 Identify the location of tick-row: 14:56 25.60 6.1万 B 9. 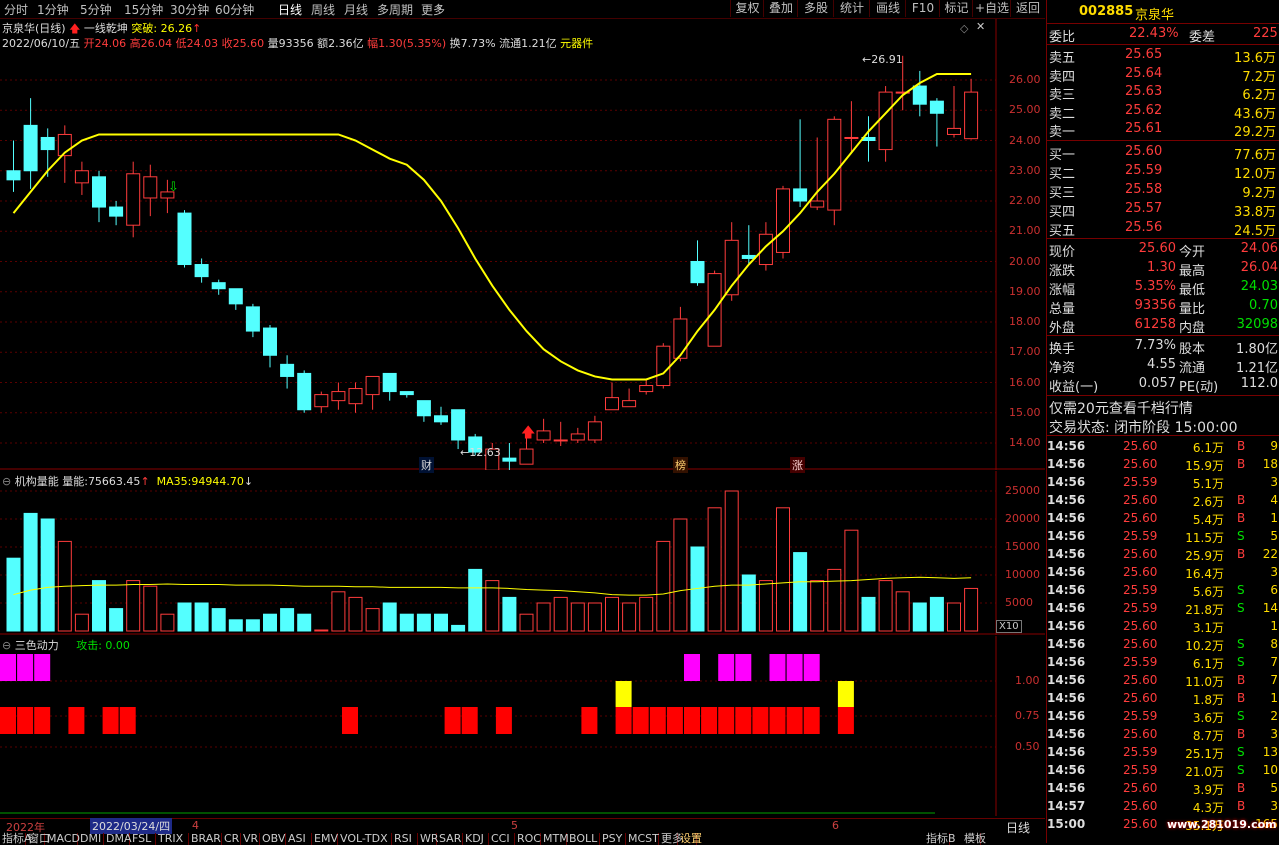
(1163, 447).